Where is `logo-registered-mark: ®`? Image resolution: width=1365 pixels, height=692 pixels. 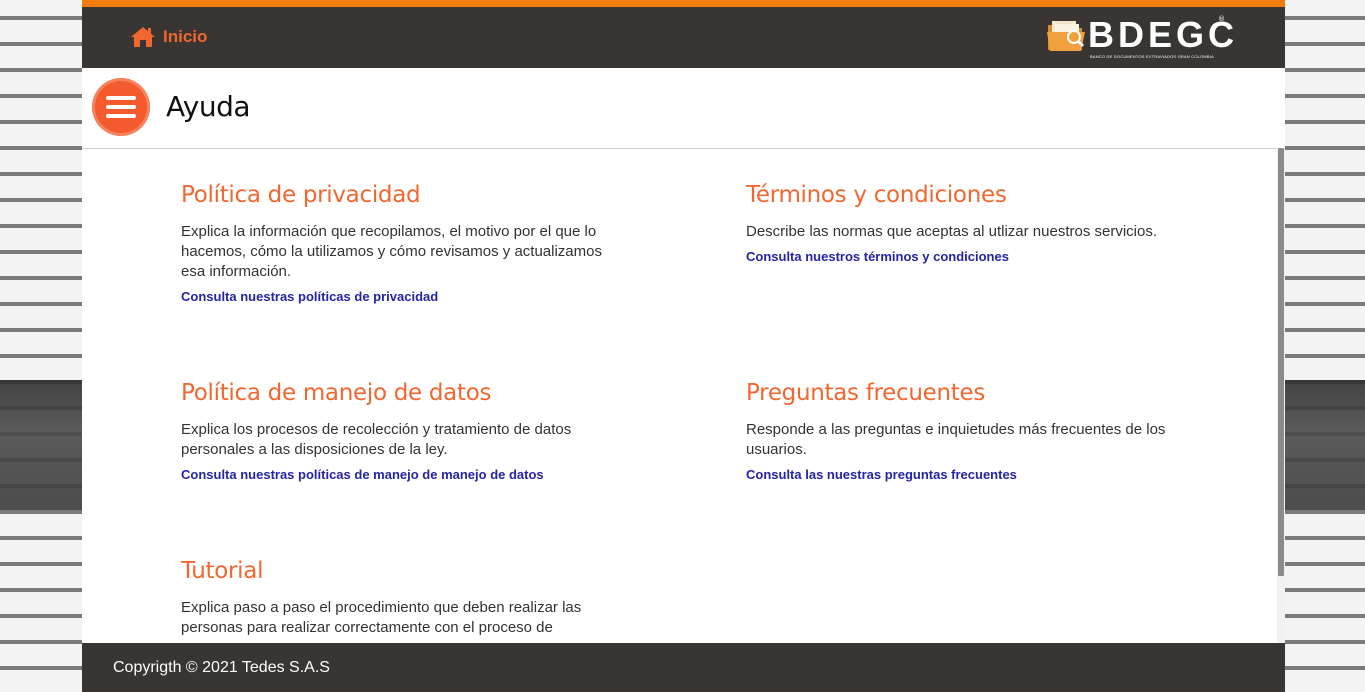
logo-registered-mark: ® is located at coordinates (1221, 19).